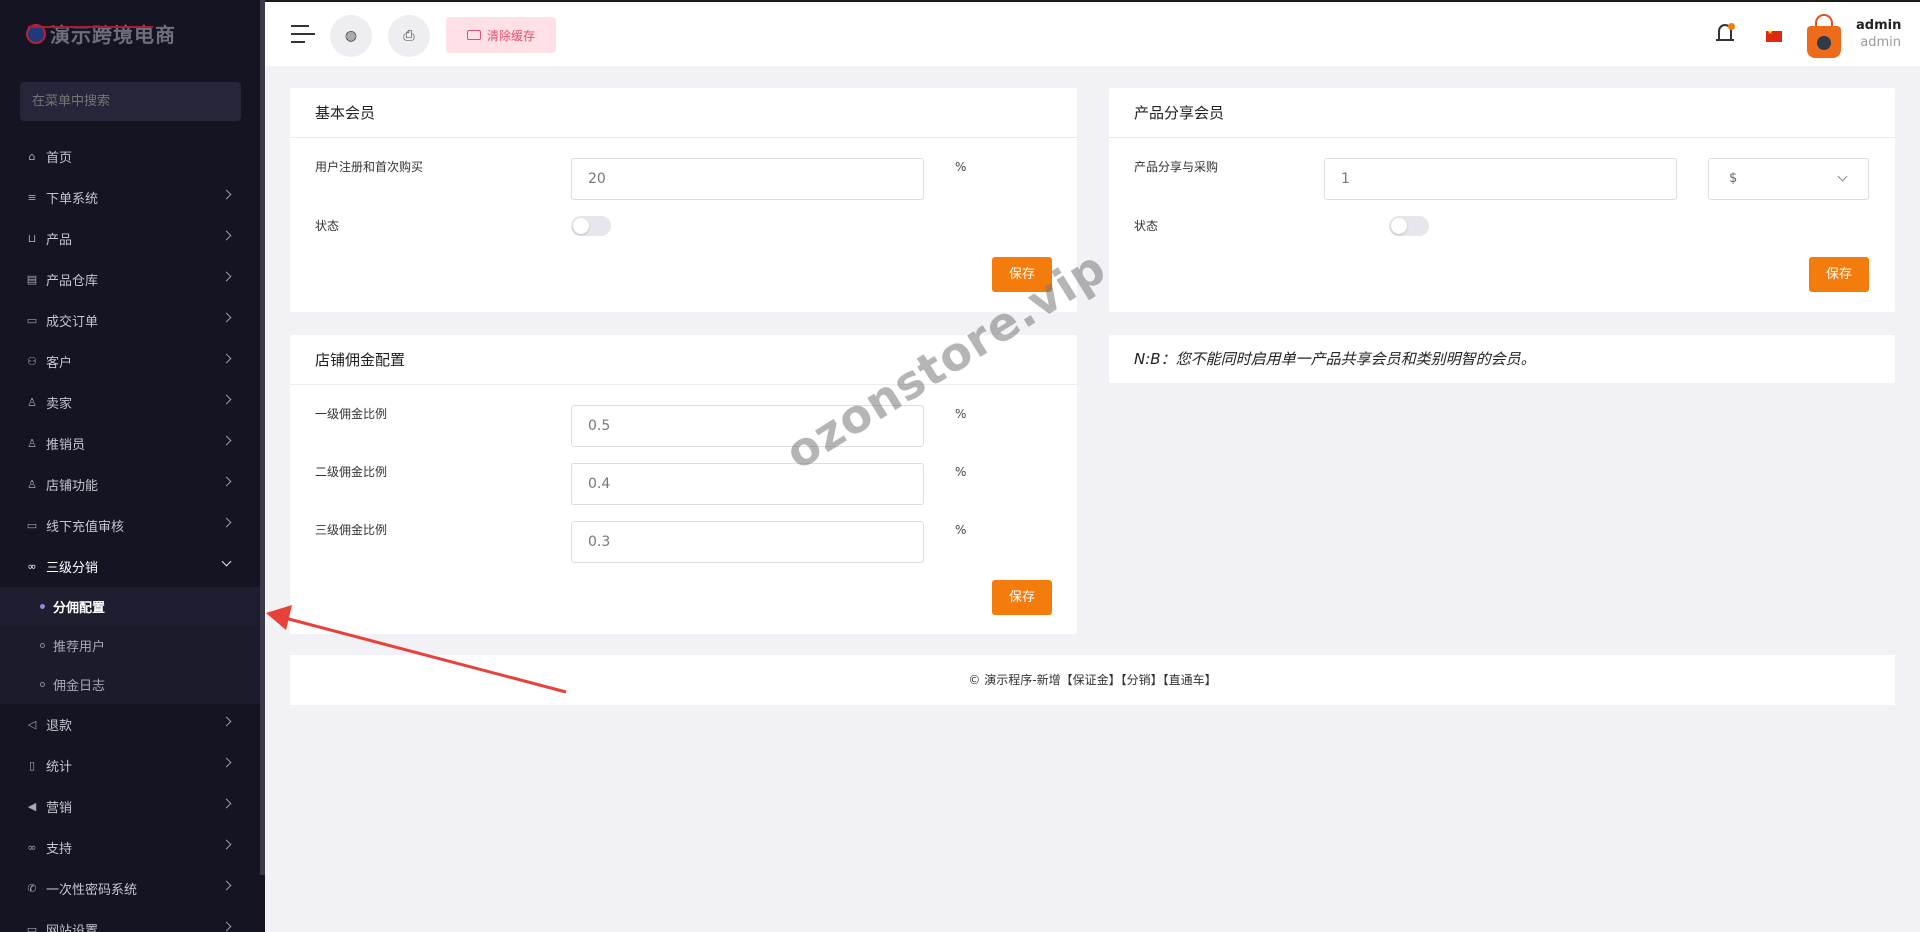  What do you see at coordinates (1878, 34) in the screenshot?
I see `user-info: admin admin` at bounding box center [1878, 34].